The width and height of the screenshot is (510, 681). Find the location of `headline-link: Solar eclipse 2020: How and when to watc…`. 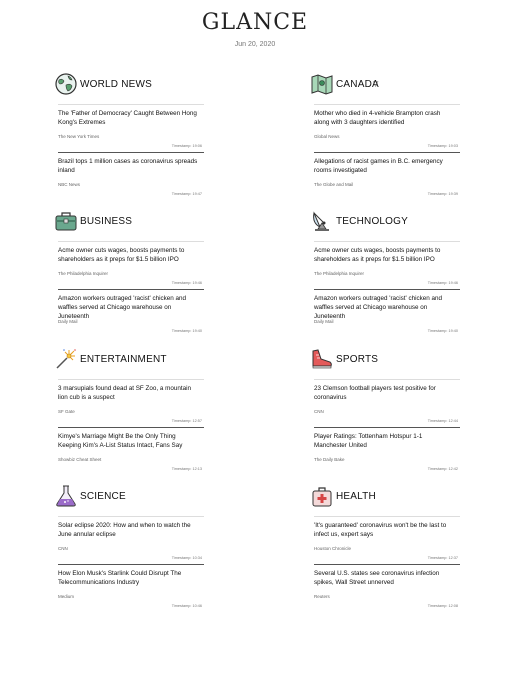

headline-link: Solar eclipse 2020: How and when to watc… is located at coordinates (129, 530).